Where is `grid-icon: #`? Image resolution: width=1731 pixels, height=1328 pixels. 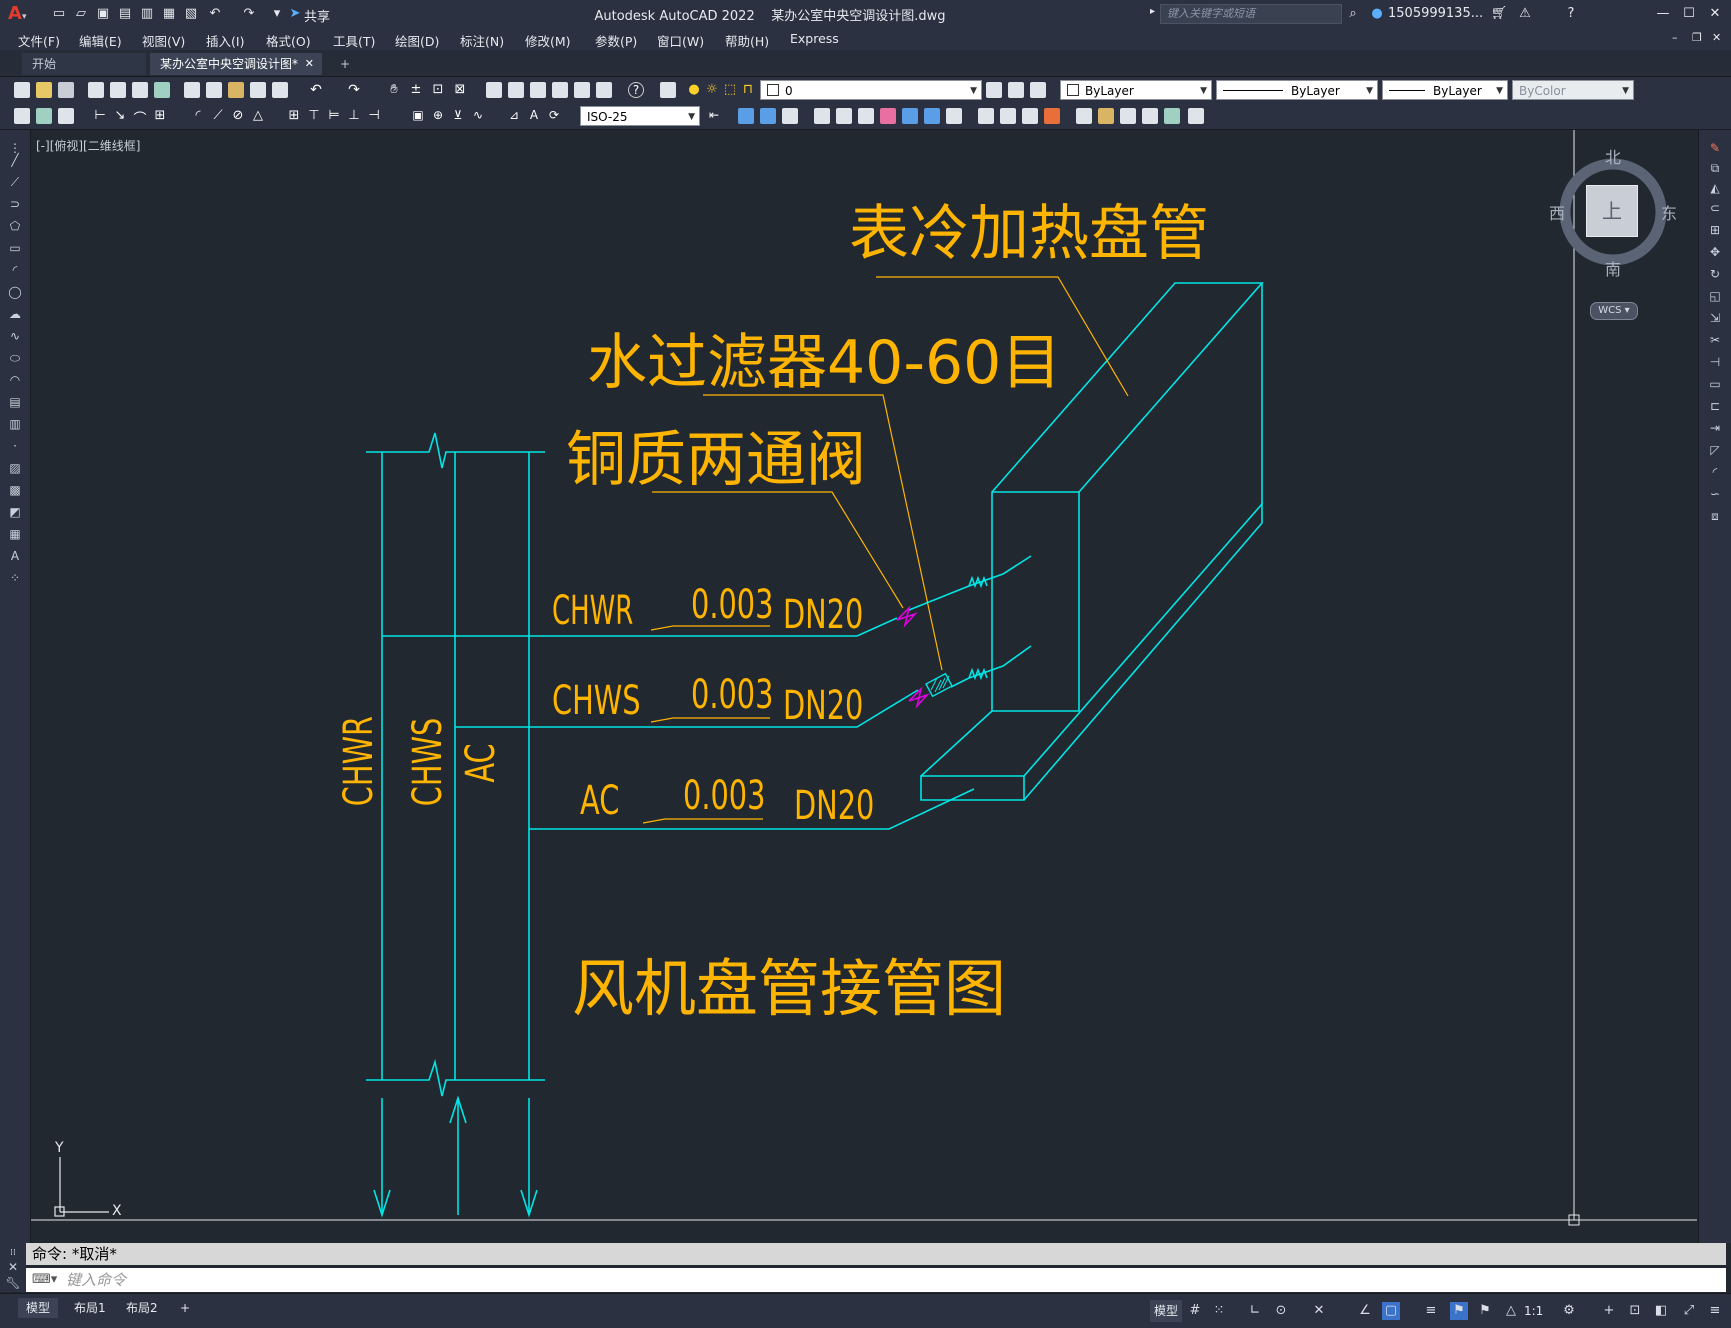
grid-icon: # is located at coordinates (1195, 1311).